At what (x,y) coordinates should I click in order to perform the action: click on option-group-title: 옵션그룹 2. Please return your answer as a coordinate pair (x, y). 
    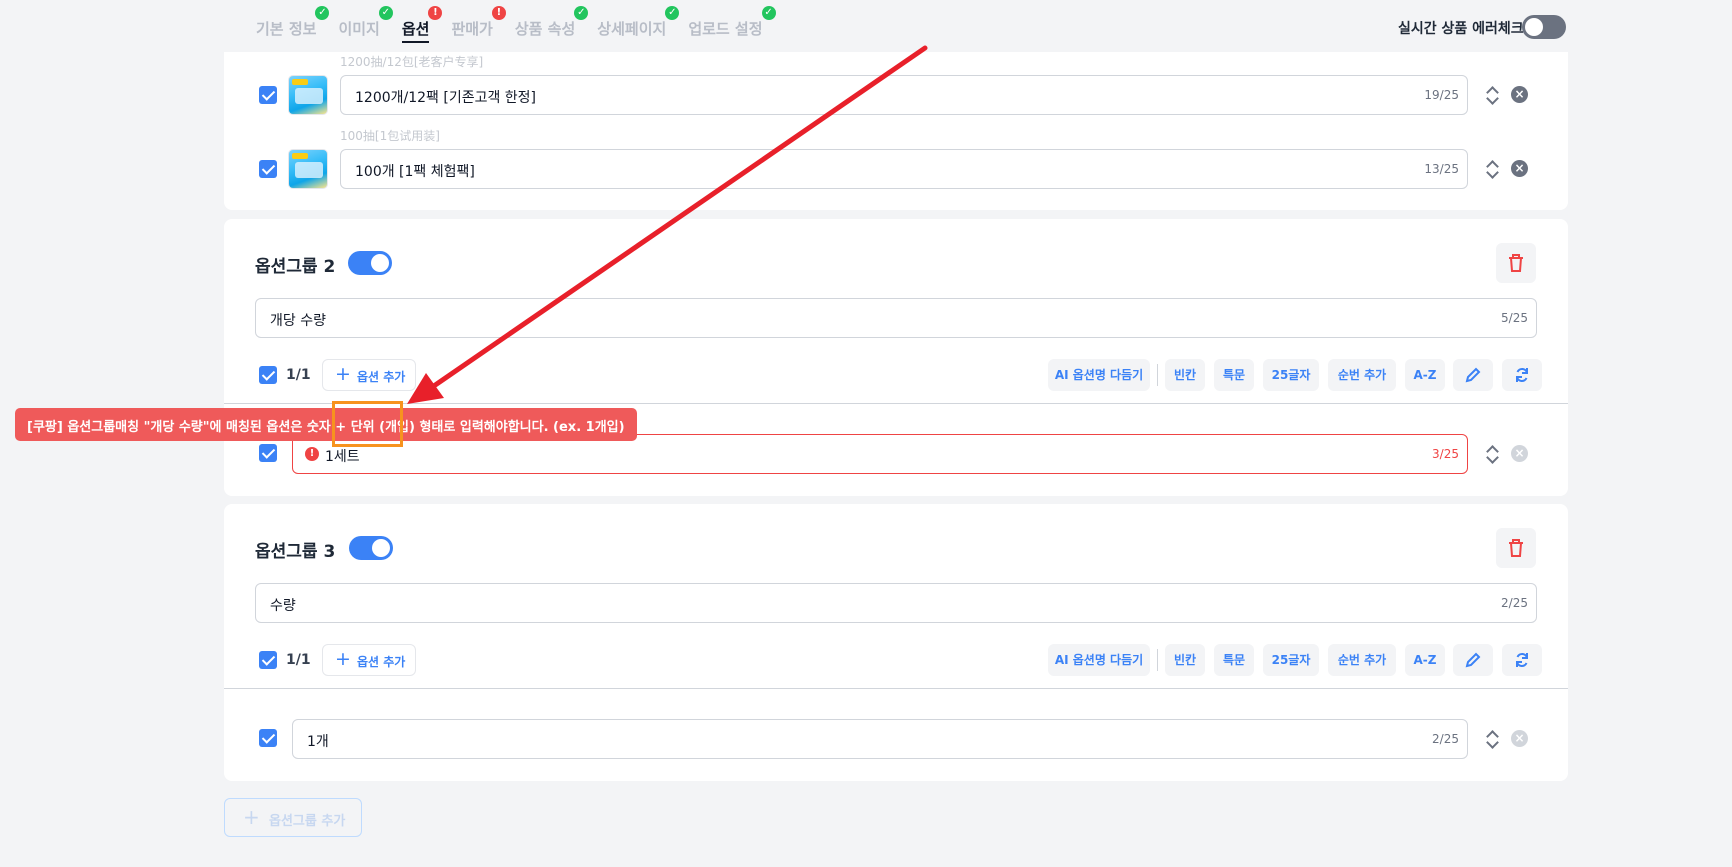
    Looking at the image, I should click on (295, 267).